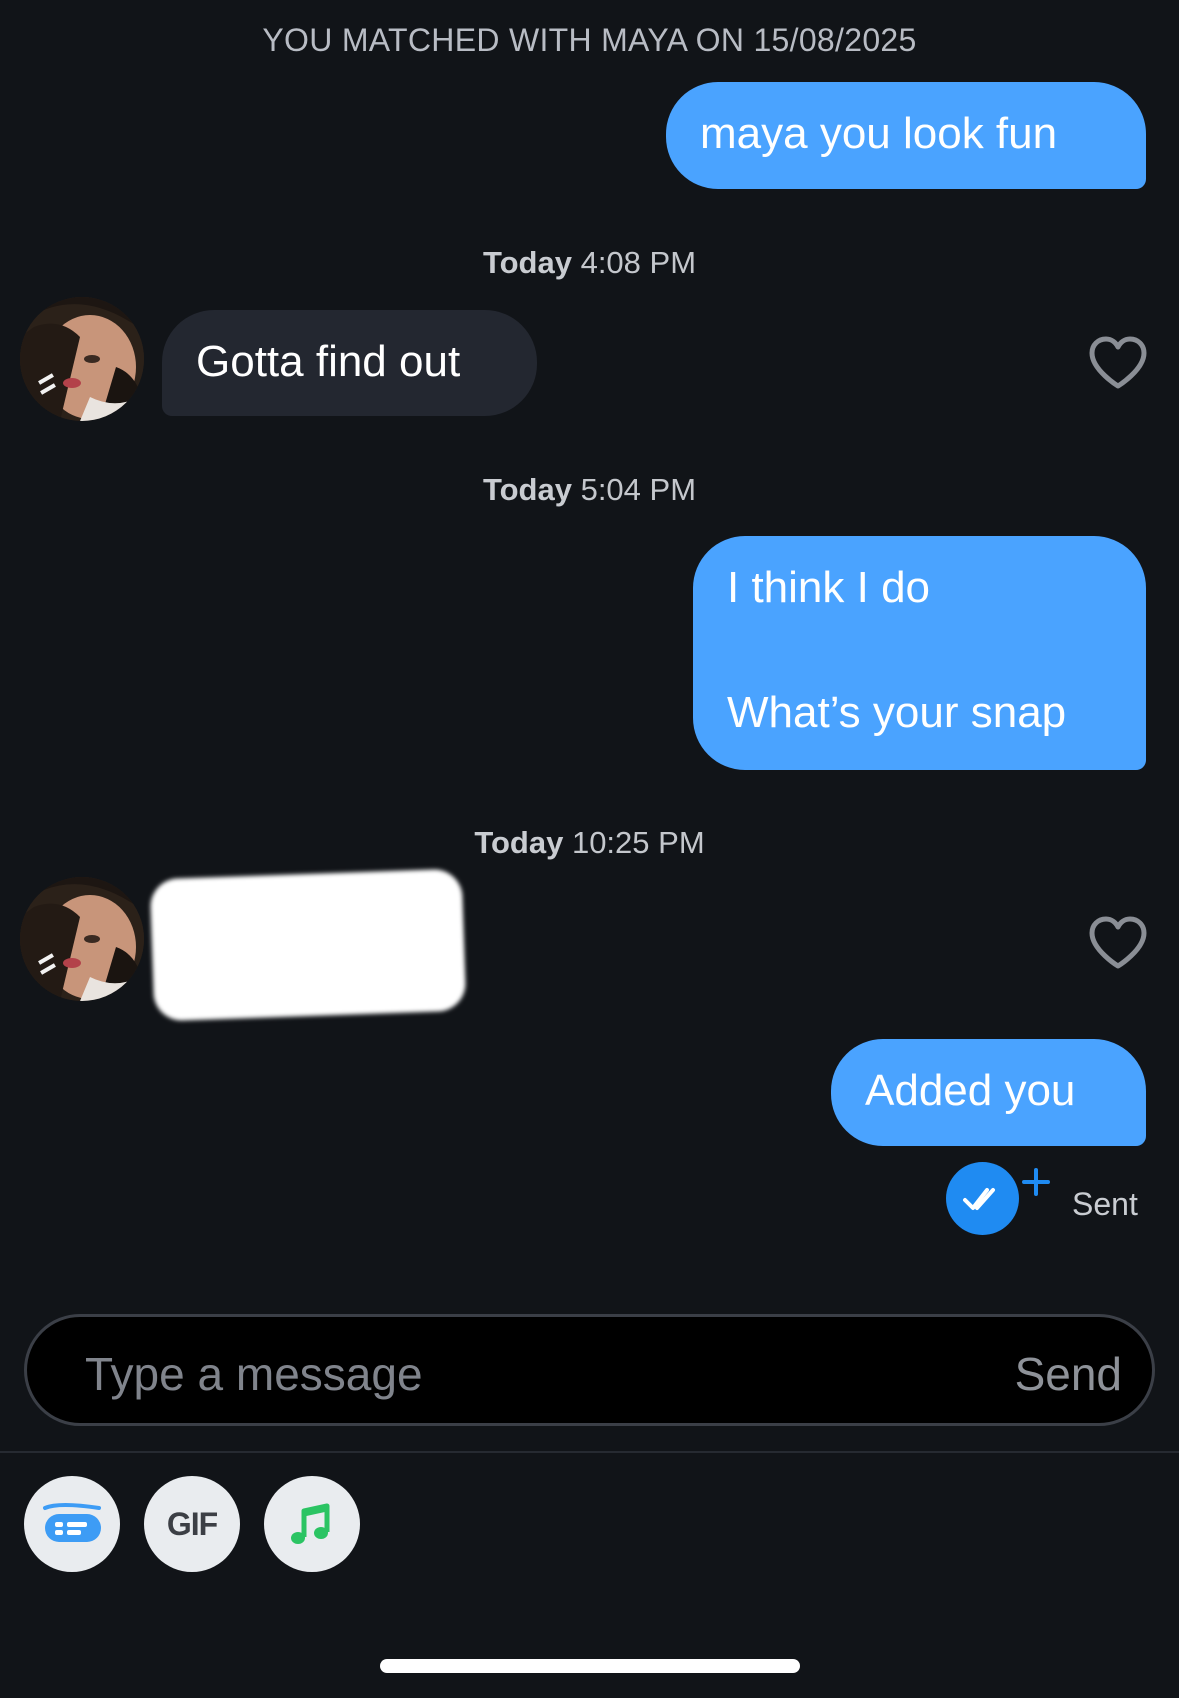 This screenshot has width=1179, height=1698. I want to click on gif-icon: GIF, so click(192, 1523).